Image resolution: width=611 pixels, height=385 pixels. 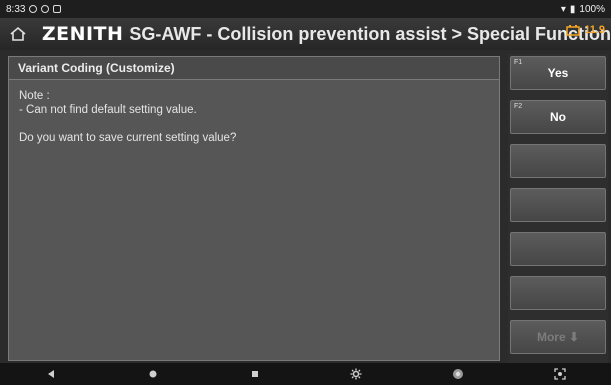 What do you see at coordinates (51, 374) in the screenshot?
I see `back-icon` at bounding box center [51, 374].